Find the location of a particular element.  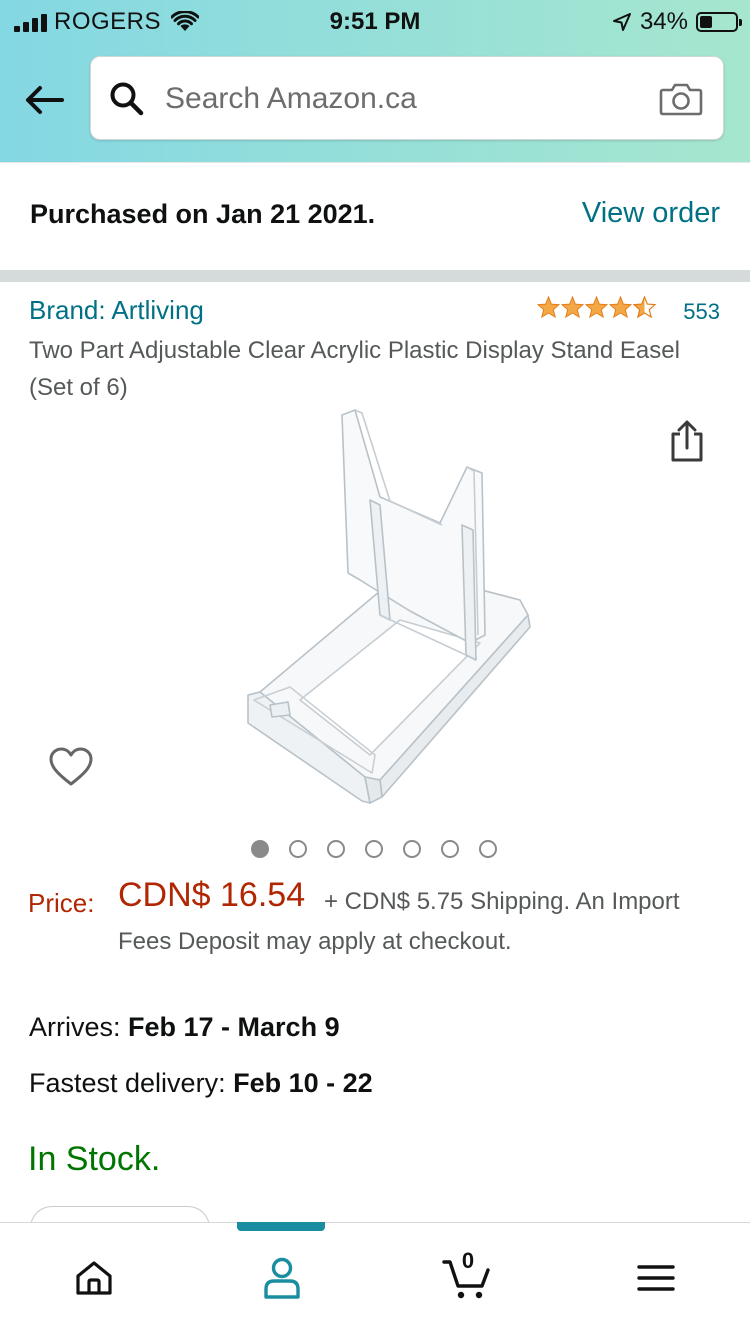

battery-percent: 34% is located at coordinates (663, 21).